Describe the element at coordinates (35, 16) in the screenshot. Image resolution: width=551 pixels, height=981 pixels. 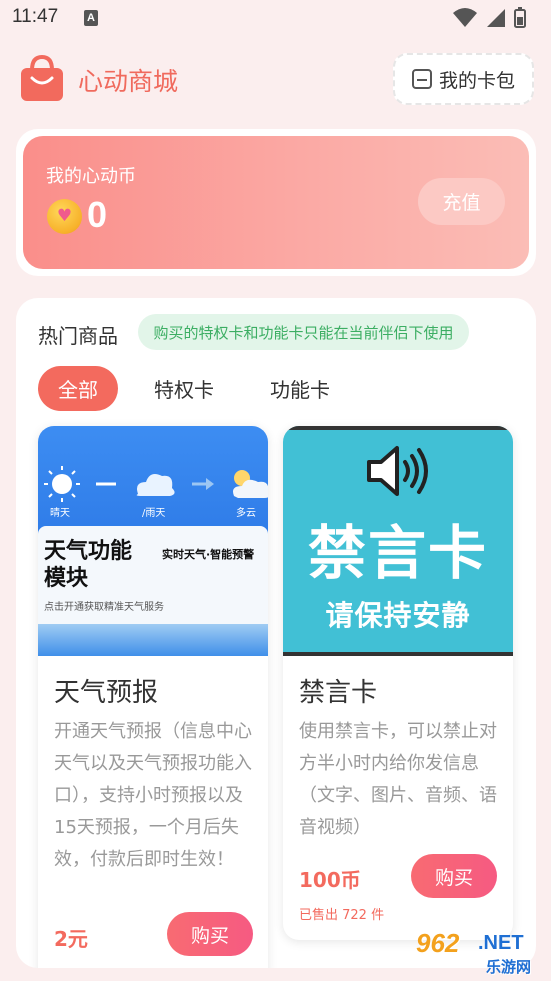
I see `status-time: 11:47` at that location.